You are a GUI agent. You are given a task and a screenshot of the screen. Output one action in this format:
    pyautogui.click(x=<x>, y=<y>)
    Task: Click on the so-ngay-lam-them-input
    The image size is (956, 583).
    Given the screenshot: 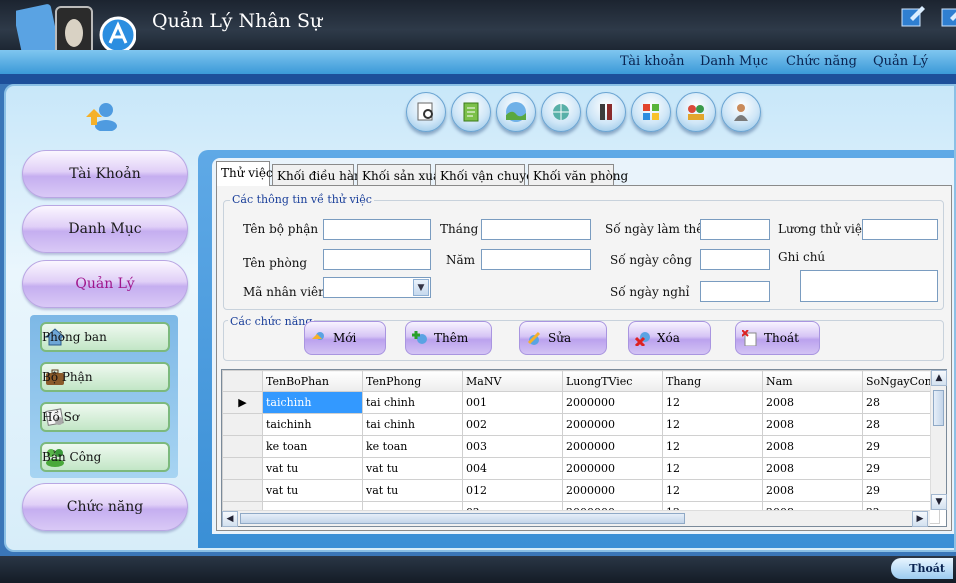 What is the action you would take?
    pyautogui.click(x=735, y=229)
    